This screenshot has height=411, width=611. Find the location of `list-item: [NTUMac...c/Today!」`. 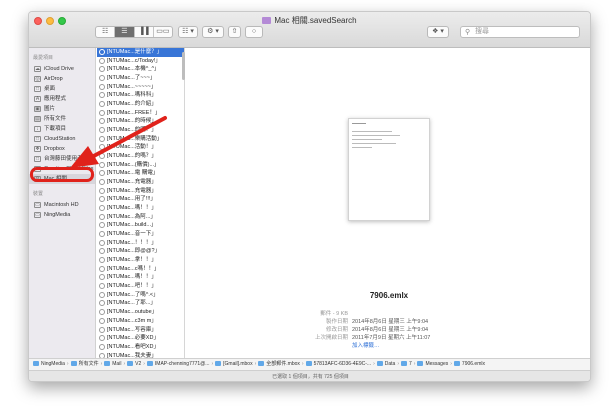

list-item: [NTUMac...c/Today!」 is located at coordinates (140, 61).